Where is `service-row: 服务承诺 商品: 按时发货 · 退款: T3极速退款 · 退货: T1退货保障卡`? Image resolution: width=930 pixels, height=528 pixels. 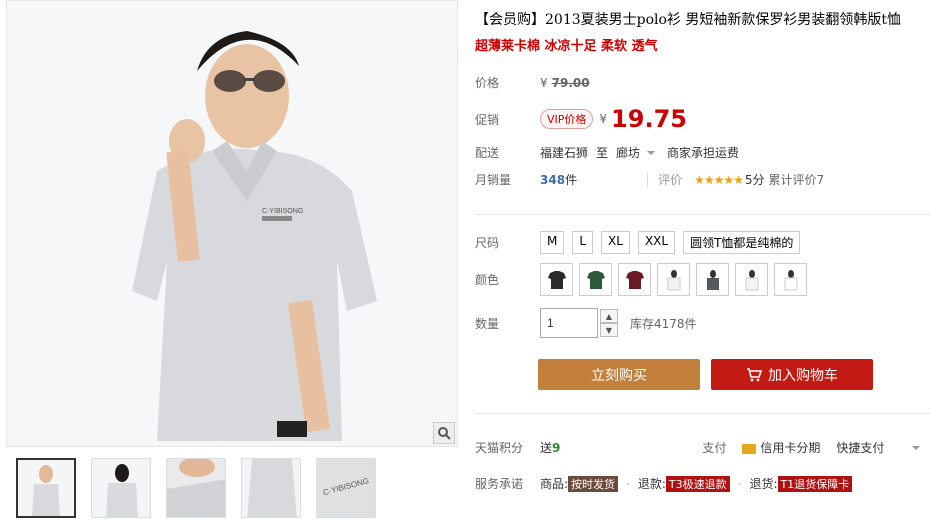 service-row: 服务承诺 商品: 按时发货 · 退款: T3极速退款 · 退货: T1退货保障卡 is located at coordinates (702, 483).